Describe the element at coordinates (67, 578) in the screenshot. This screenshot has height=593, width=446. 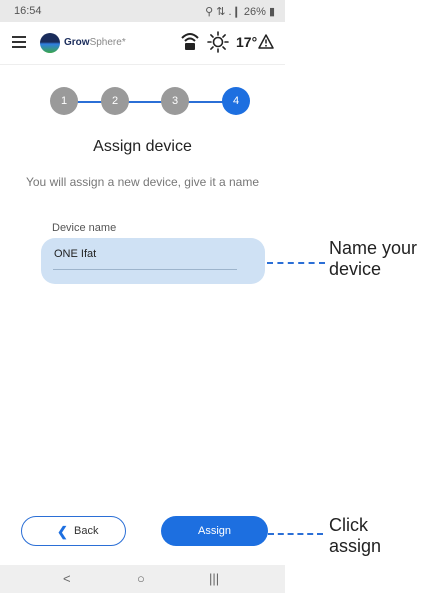
I see `nav-back-icon: <` at that location.